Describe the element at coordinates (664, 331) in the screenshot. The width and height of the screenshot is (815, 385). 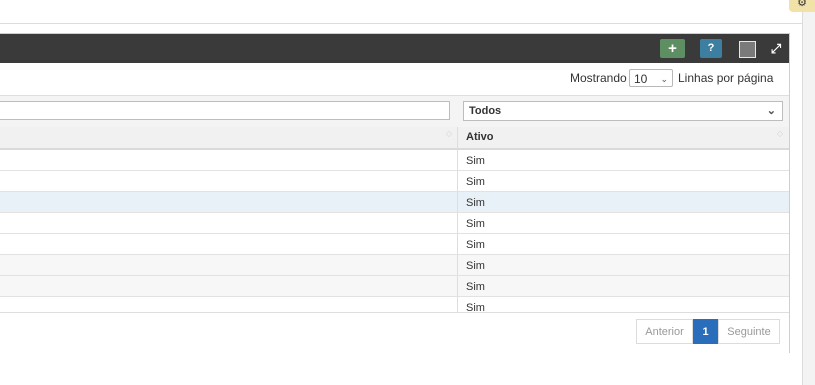
I see `previous-page-button: Anterior` at that location.